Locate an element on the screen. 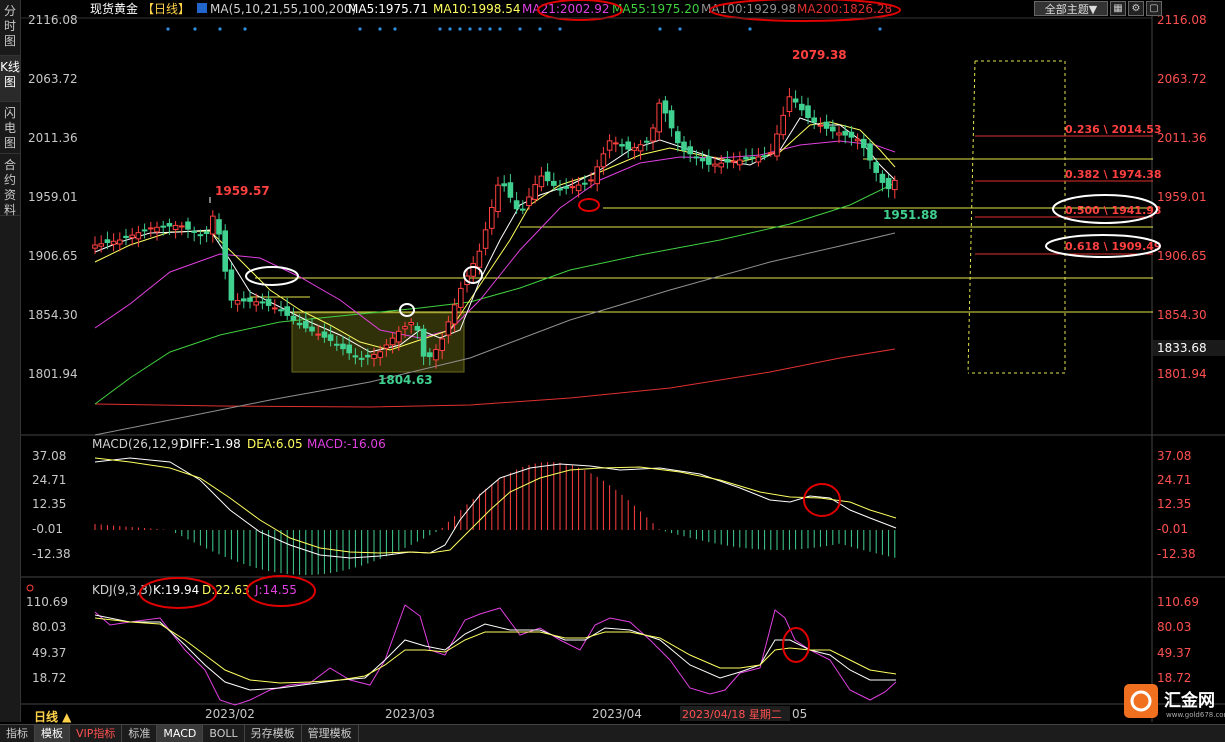 The width and height of the screenshot is (1225, 742). macd-tick: -0.01 is located at coordinates (1172, 529).